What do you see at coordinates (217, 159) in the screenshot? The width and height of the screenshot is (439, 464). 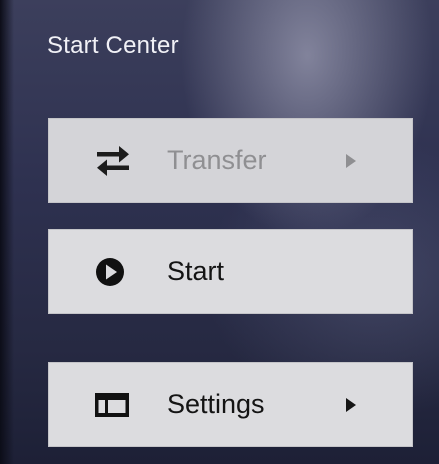 I see `transfer-button-label: Transfer` at bounding box center [217, 159].